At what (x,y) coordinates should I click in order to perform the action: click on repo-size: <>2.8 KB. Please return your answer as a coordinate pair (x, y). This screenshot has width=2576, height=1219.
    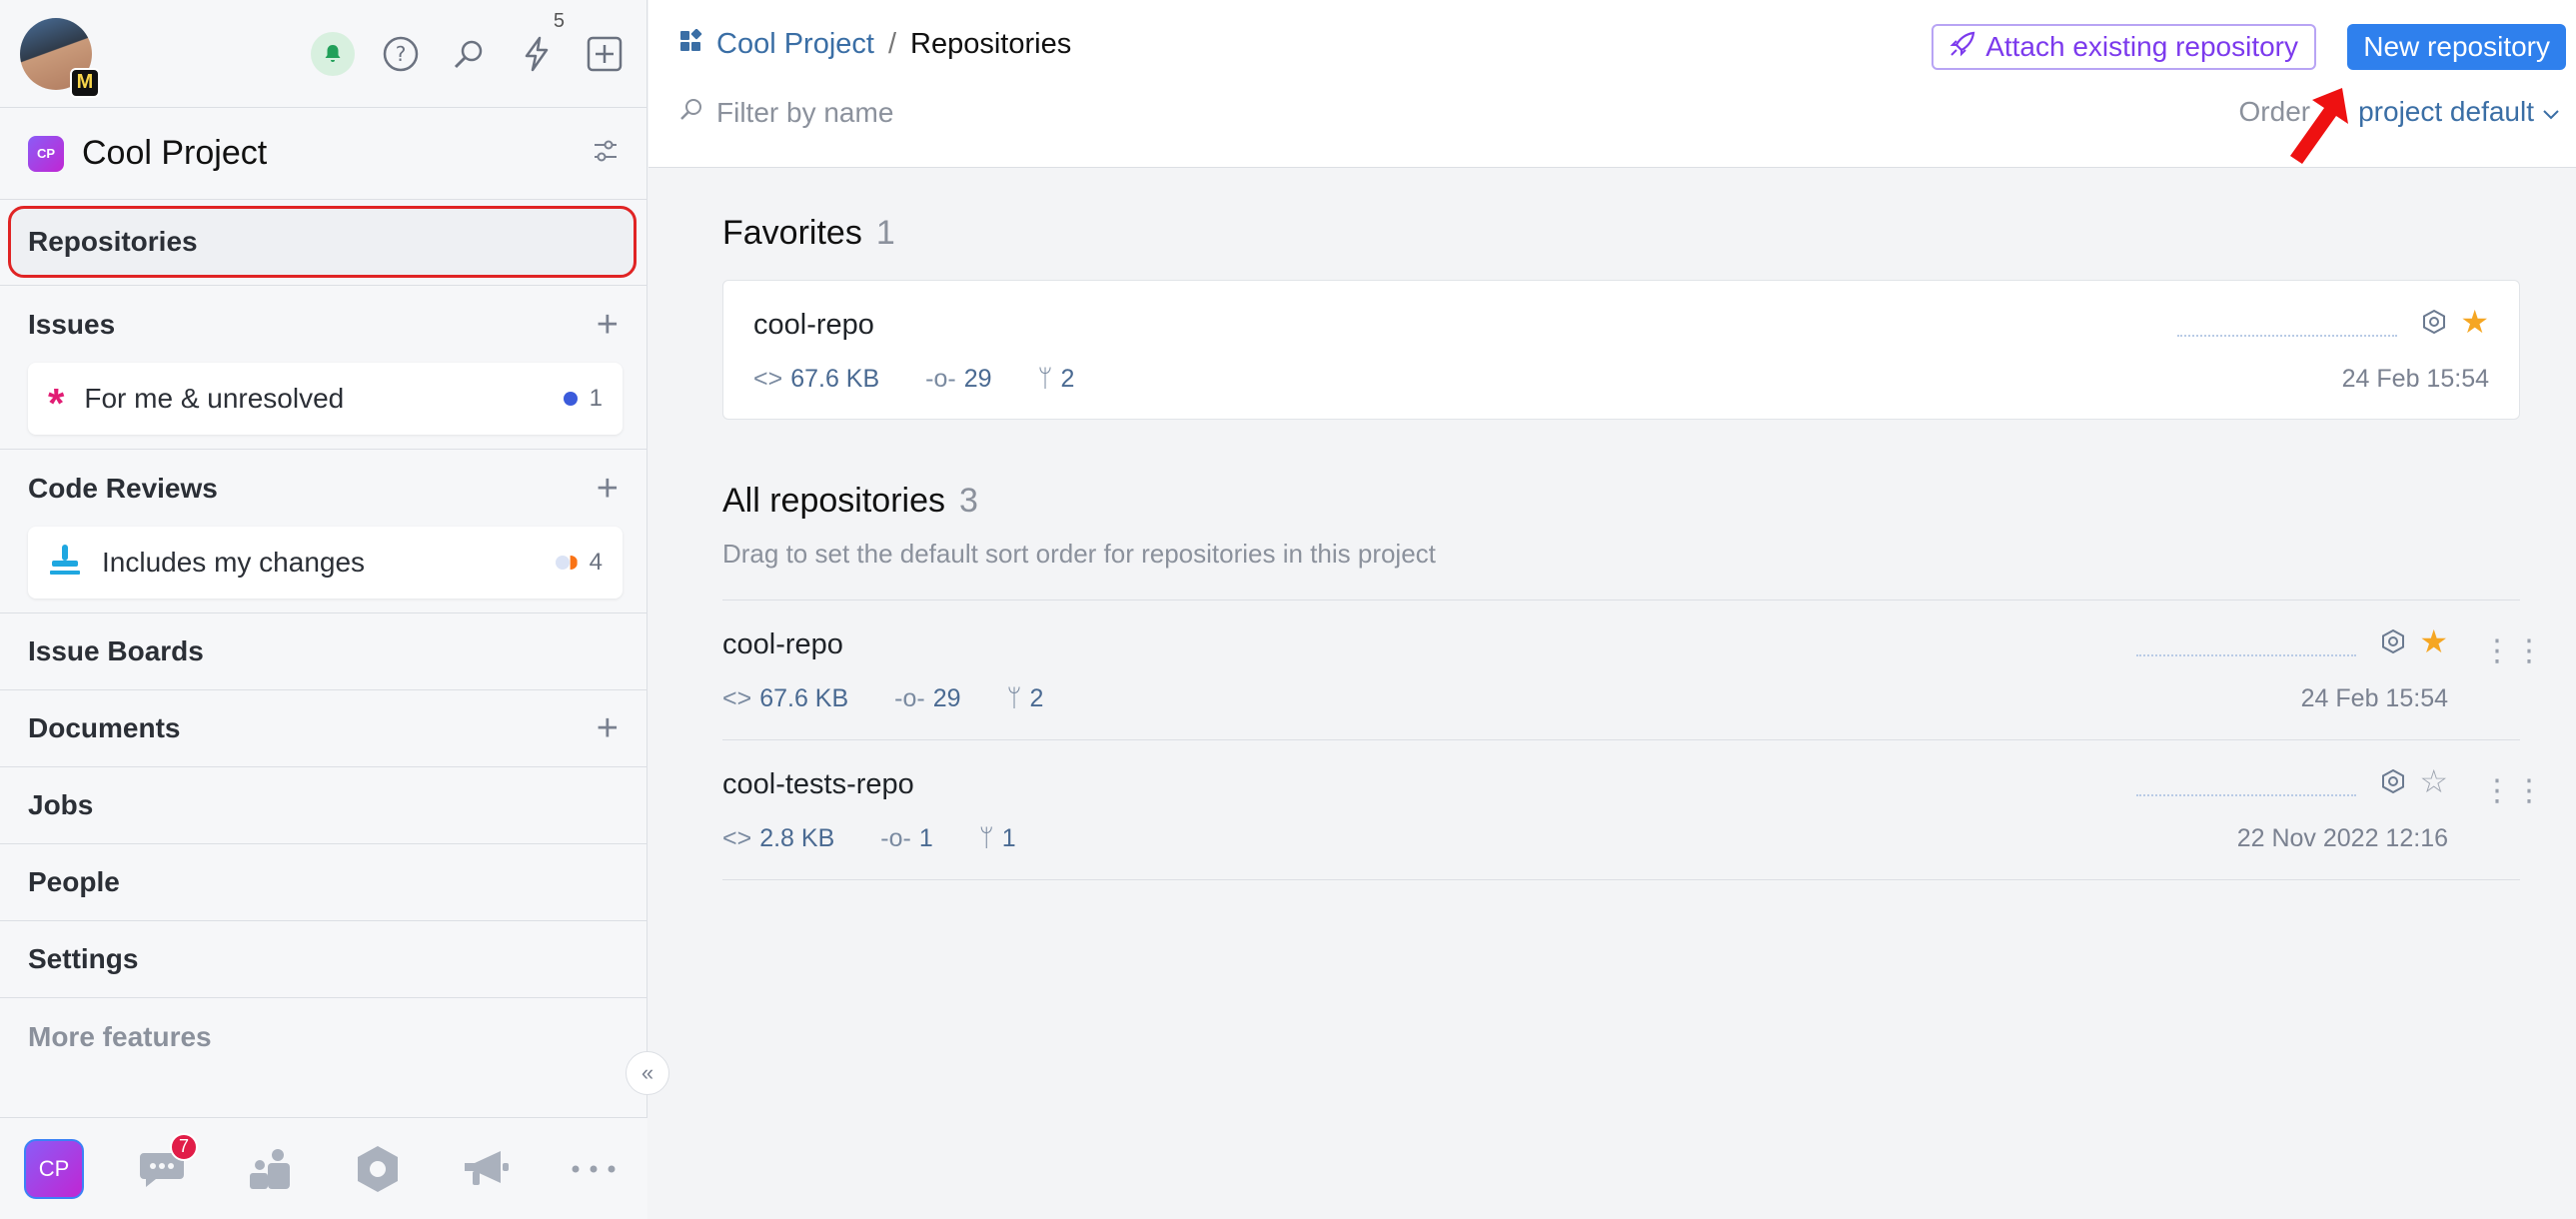
    Looking at the image, I should click on (778, 838).